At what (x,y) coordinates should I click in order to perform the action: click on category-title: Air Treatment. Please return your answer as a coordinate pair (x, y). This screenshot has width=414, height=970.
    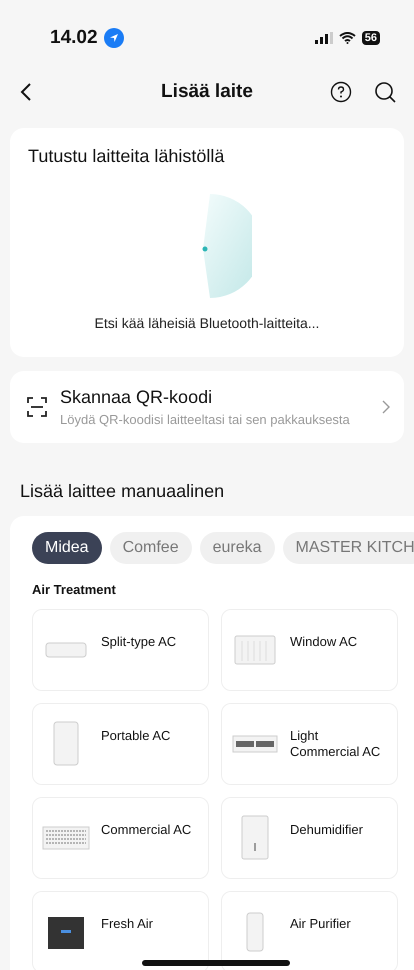
    Looking at the image, I should click on (74, 589).